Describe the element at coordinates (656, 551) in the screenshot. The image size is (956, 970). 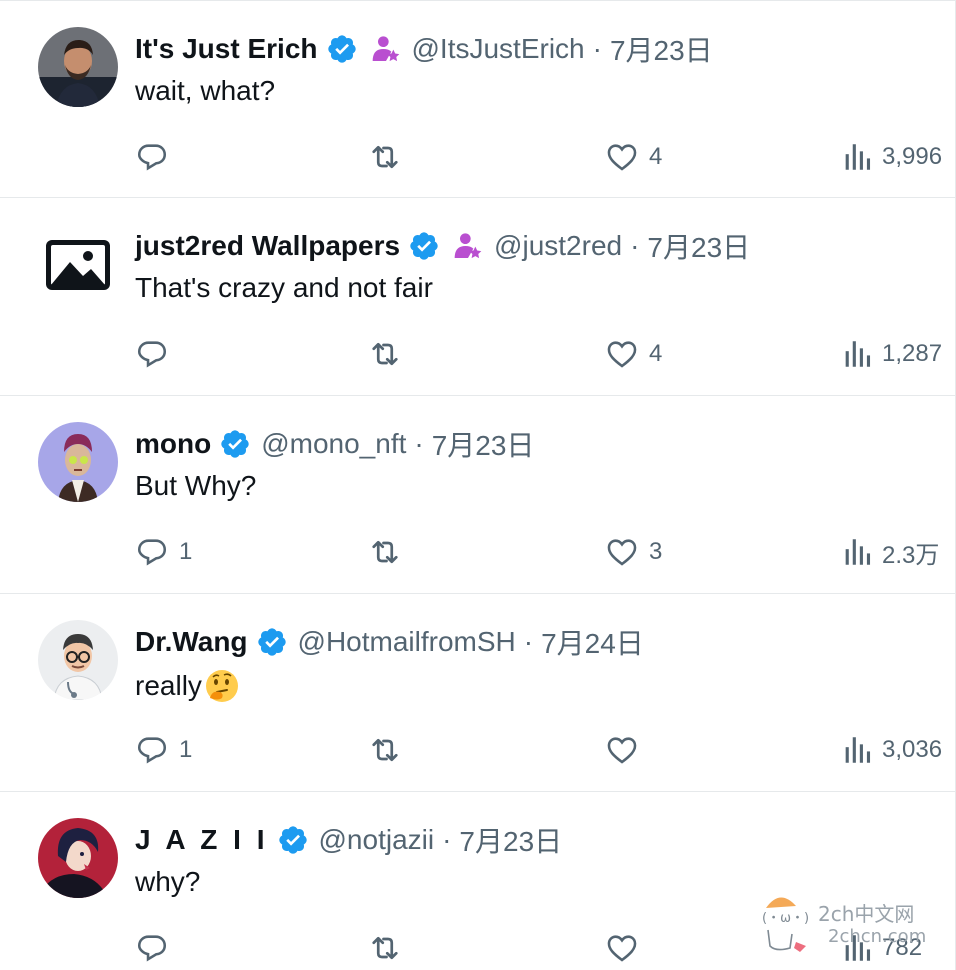
I see `like-count: 3` at that location.